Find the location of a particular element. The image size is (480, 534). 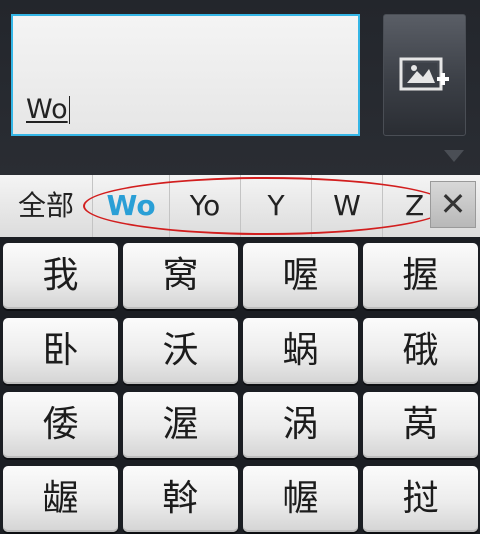

character-key: 龌 is located at coordinates (60, 499).